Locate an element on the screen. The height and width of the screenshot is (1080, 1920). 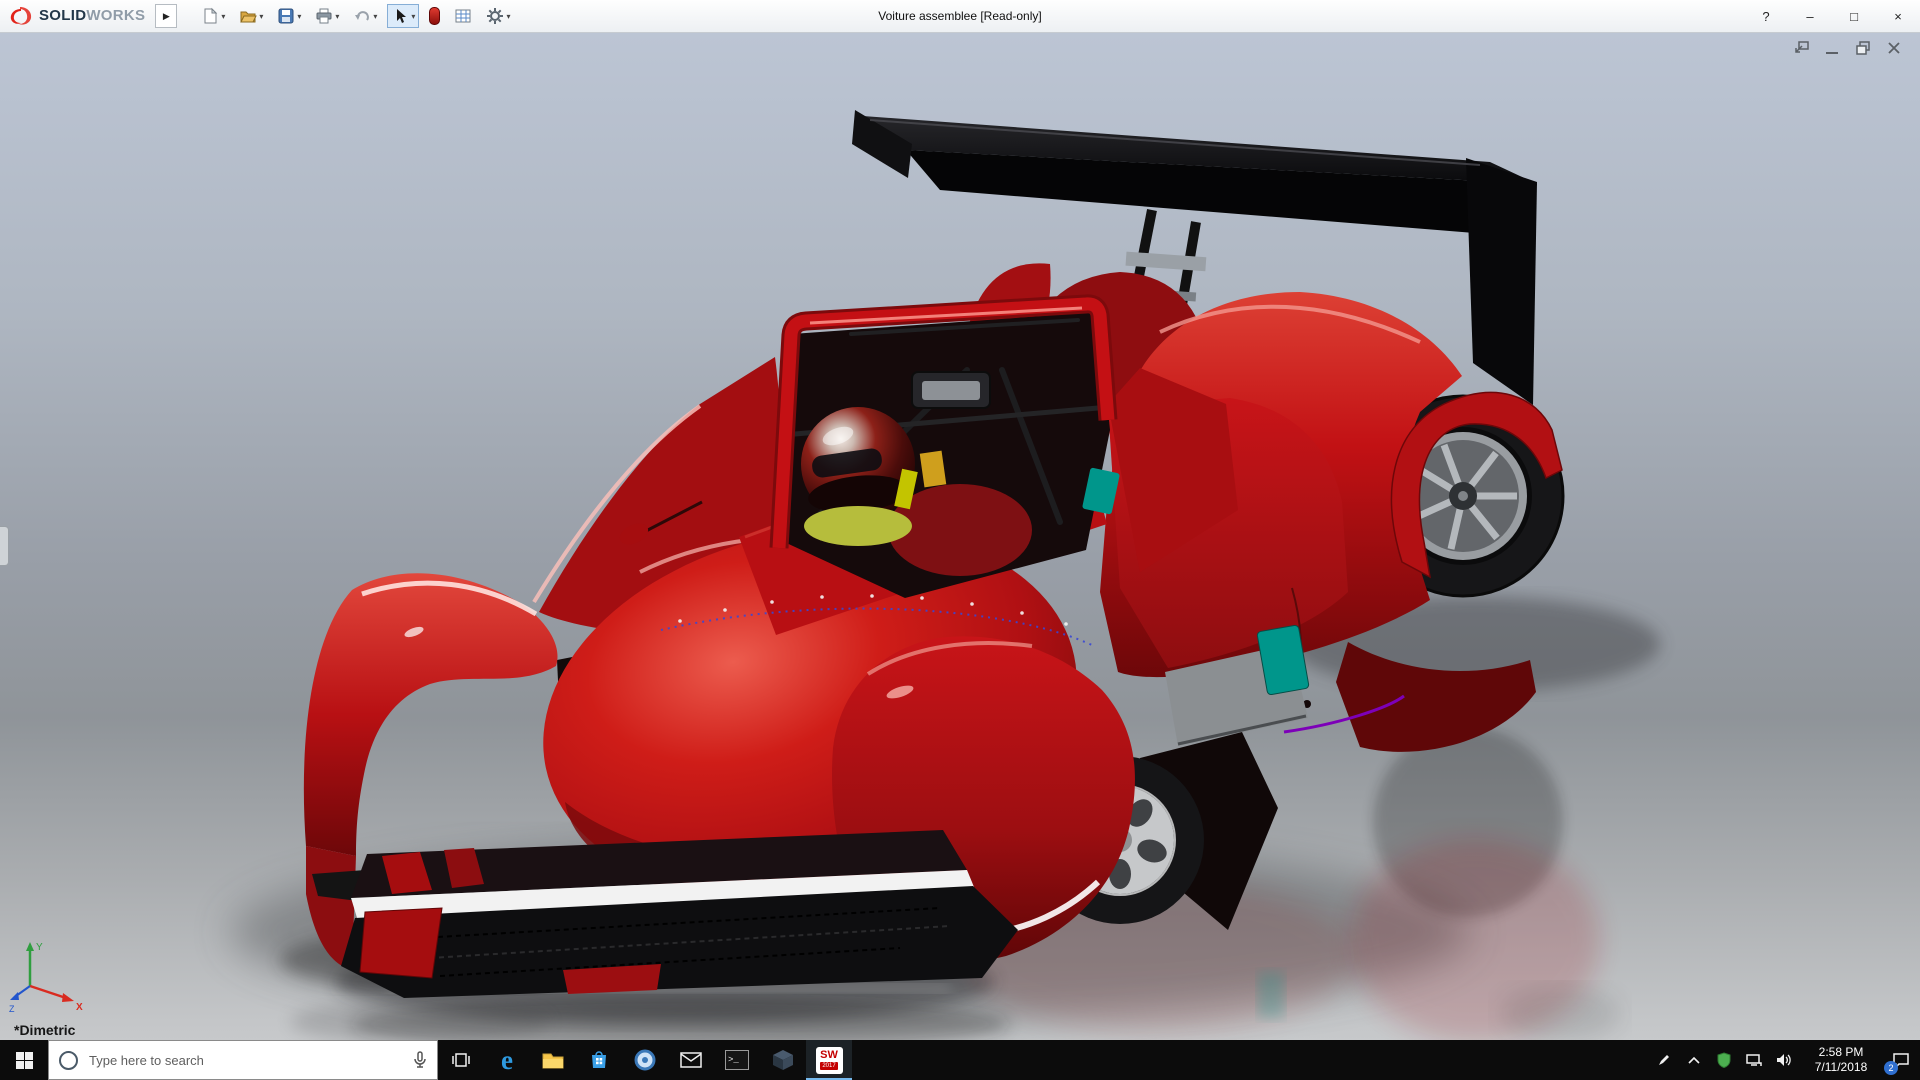
axis-y-label: Y is located at coordinates (39, 947).